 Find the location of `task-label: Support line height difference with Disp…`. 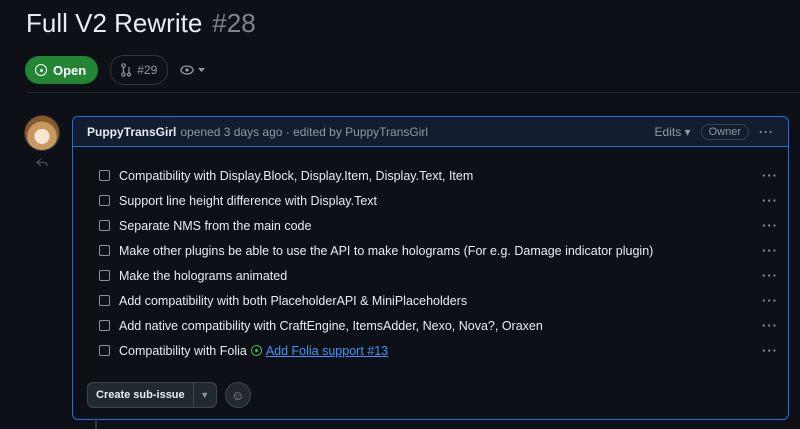

task-label: Support line height difference with Disp… is located at coordinates (248, 200).